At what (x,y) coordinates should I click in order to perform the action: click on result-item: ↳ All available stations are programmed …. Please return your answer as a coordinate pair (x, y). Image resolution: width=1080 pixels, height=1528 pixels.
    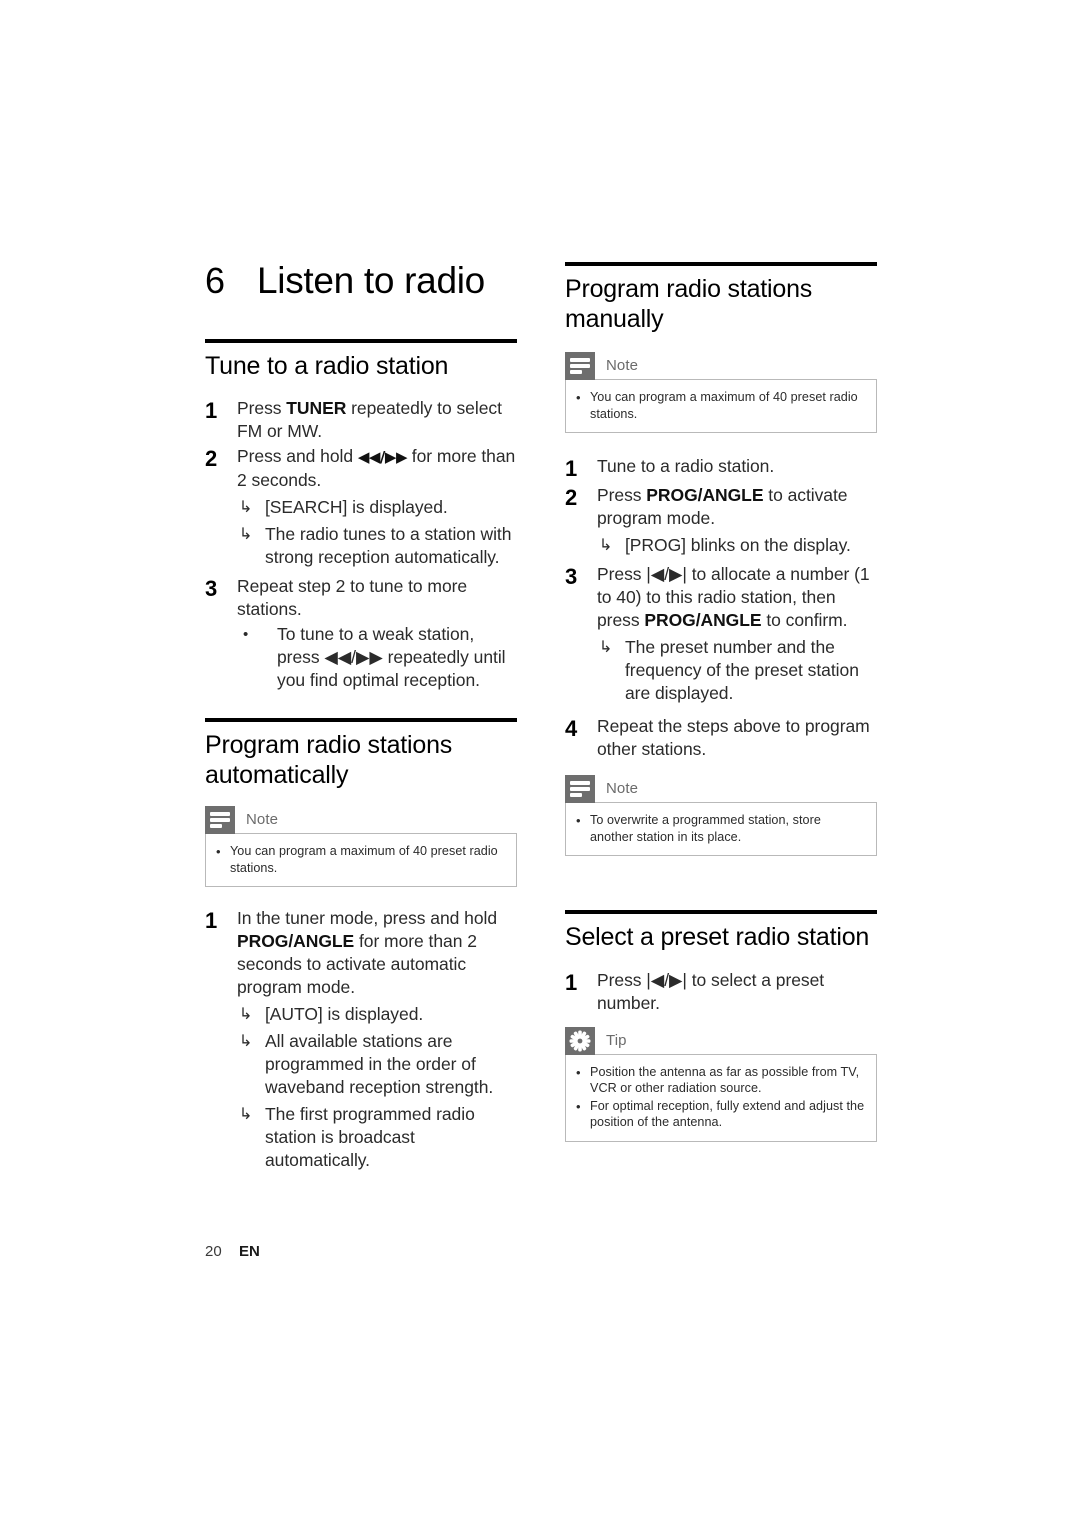
    Looking at the image, I should click on (377, 1064).